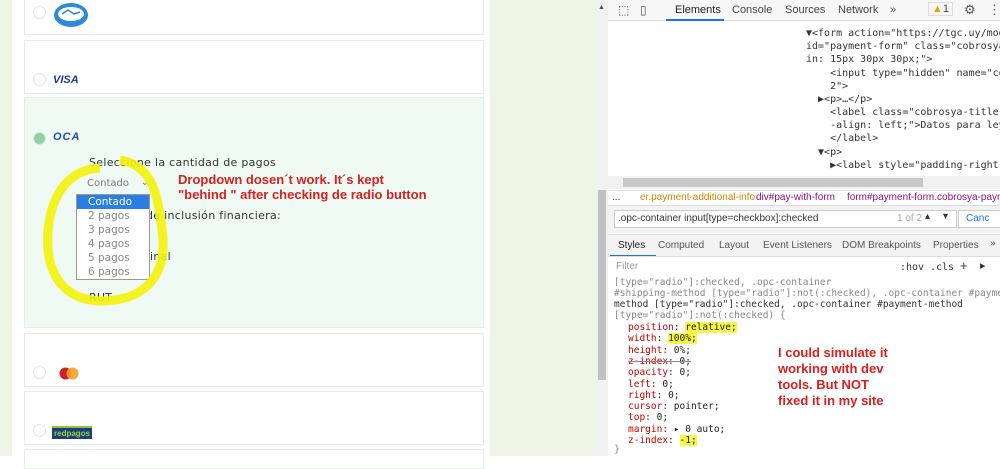  Describe the element at coordinates (685, 372) in the screenshot. I see `css-property-value: 0;` at that location.